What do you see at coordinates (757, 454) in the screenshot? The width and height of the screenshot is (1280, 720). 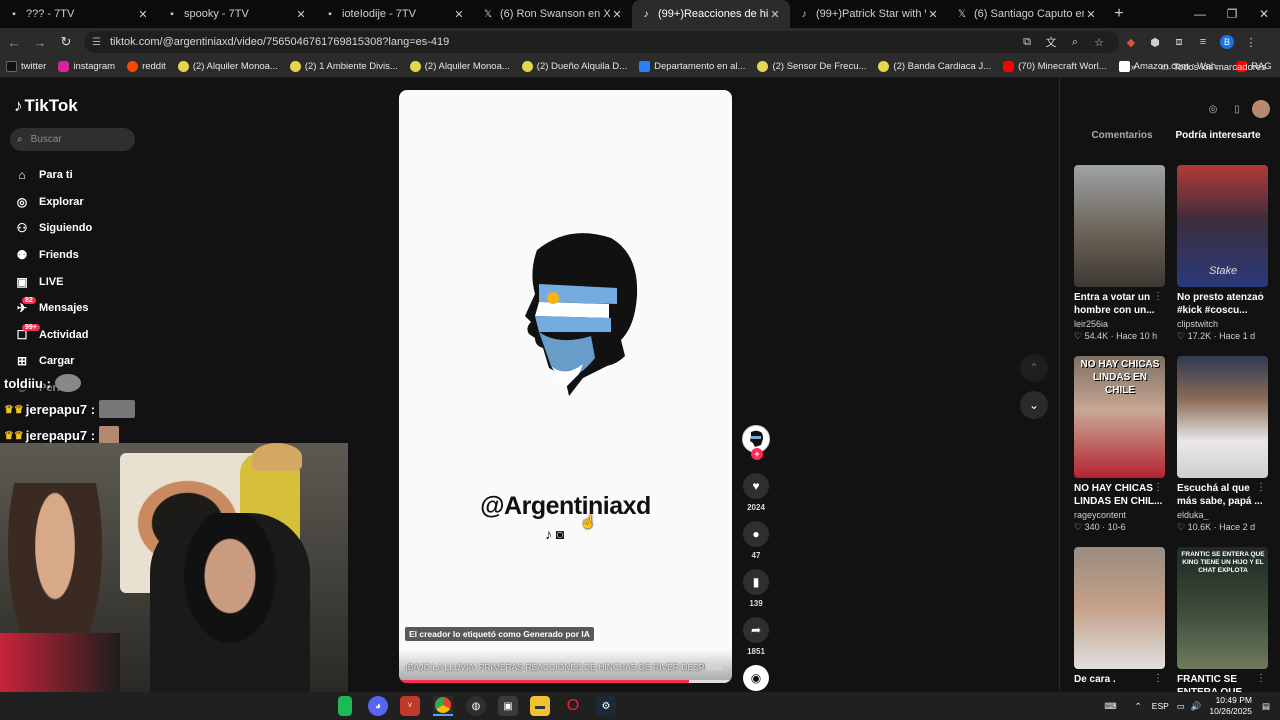 I see `follow-plus-icon: +` at bounding box center [757, 454].